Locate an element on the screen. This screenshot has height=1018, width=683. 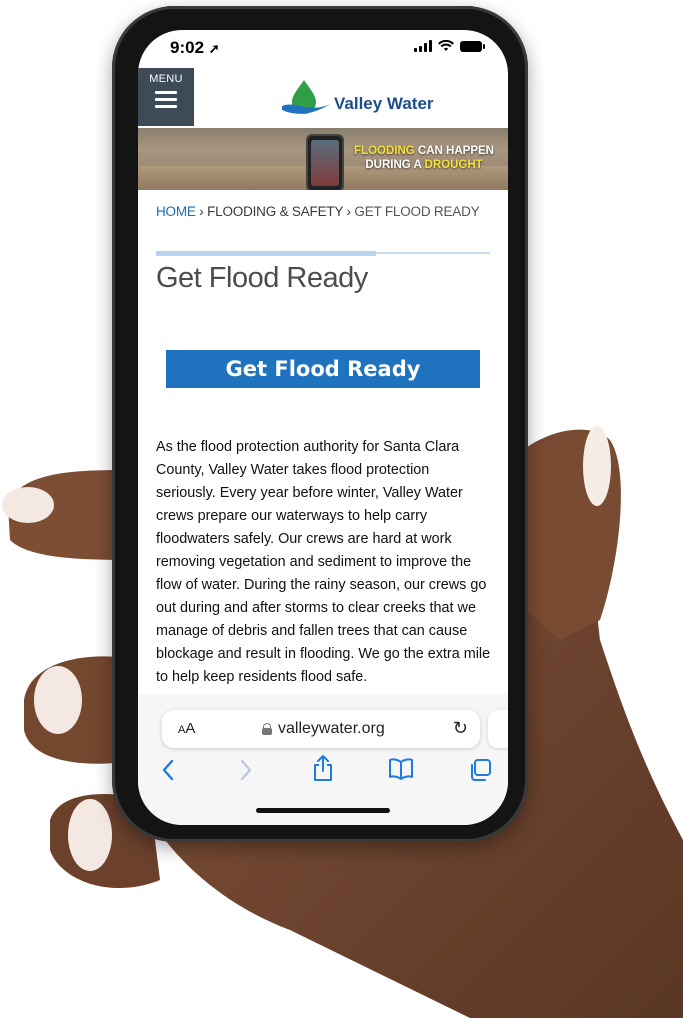
status-icons is located at coordinates (449, 46).